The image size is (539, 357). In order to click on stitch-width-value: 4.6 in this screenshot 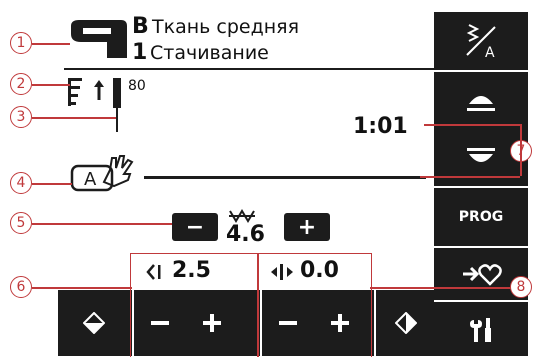, I will do `click(245, 234)`.